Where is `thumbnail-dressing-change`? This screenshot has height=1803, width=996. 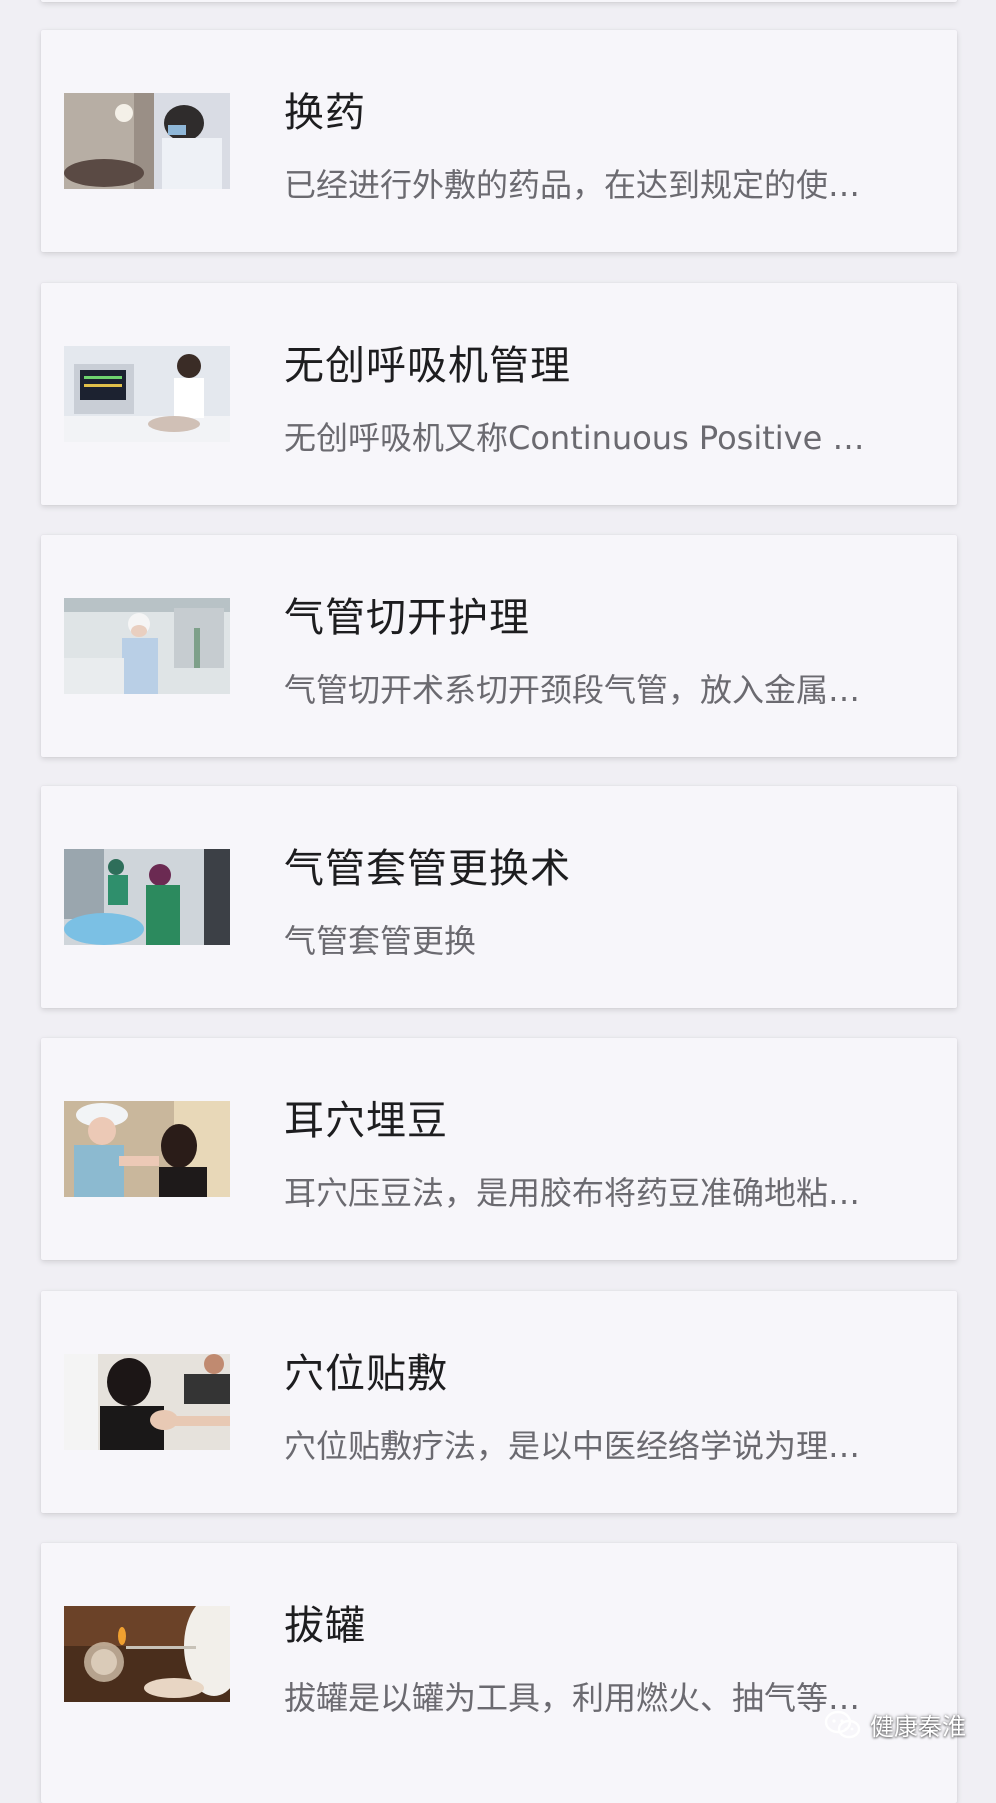 thumbnail-dressing-change is located at coordinates (147, 141).